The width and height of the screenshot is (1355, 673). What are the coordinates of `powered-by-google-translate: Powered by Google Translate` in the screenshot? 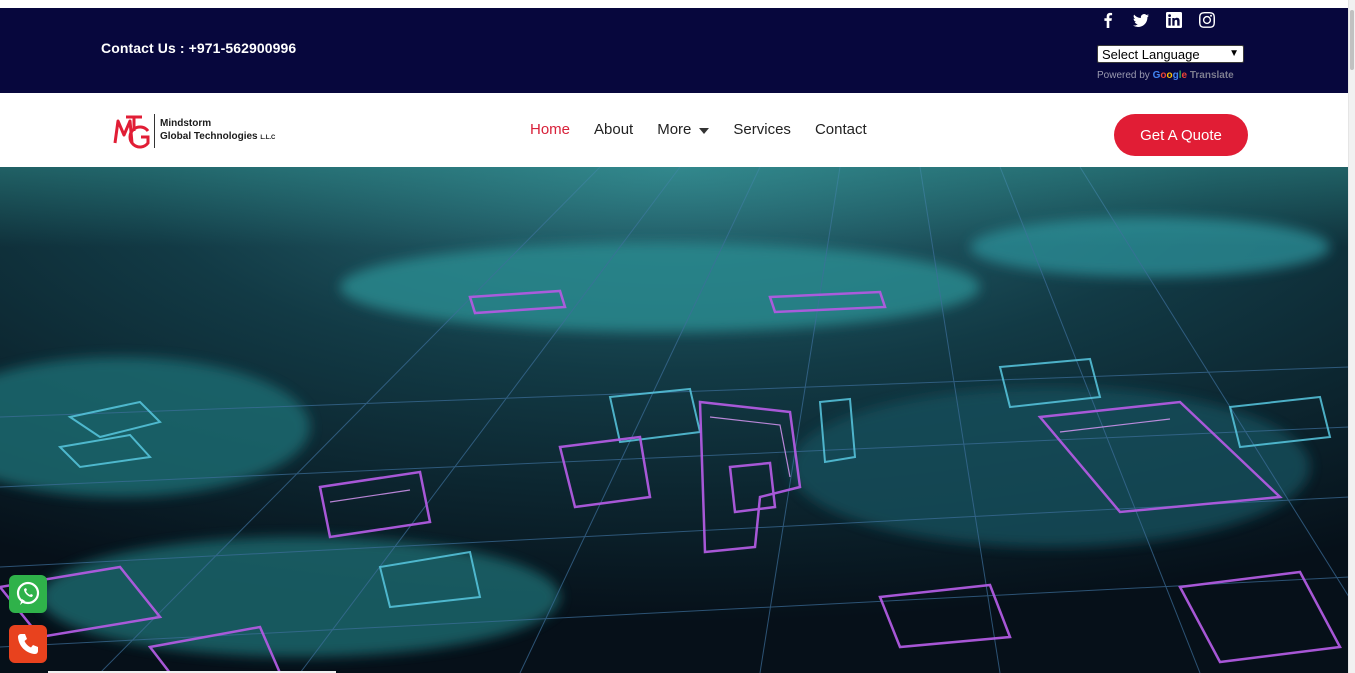 It's located at (1165, 75).